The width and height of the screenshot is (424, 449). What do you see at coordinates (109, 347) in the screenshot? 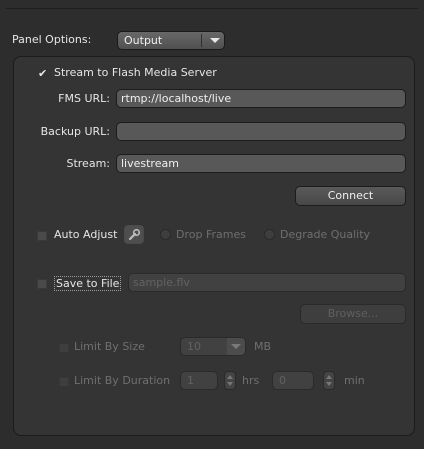
I see `limit-by-size-label: Limit By Size` at bounding box center [109, 347].